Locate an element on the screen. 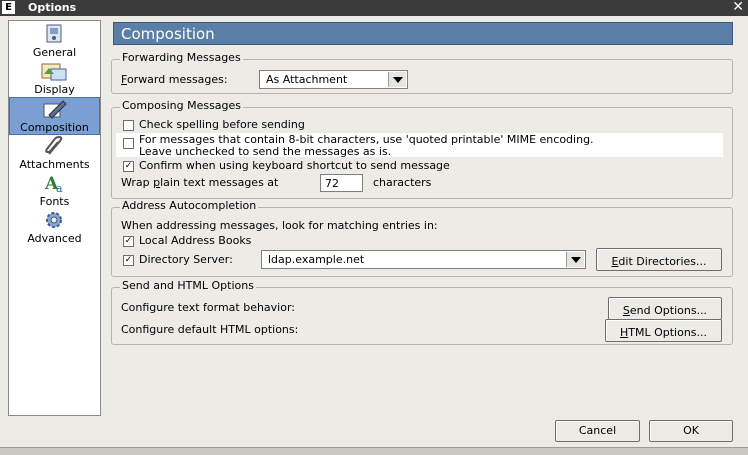  advanced-icon is located at coordinates (54, 220).